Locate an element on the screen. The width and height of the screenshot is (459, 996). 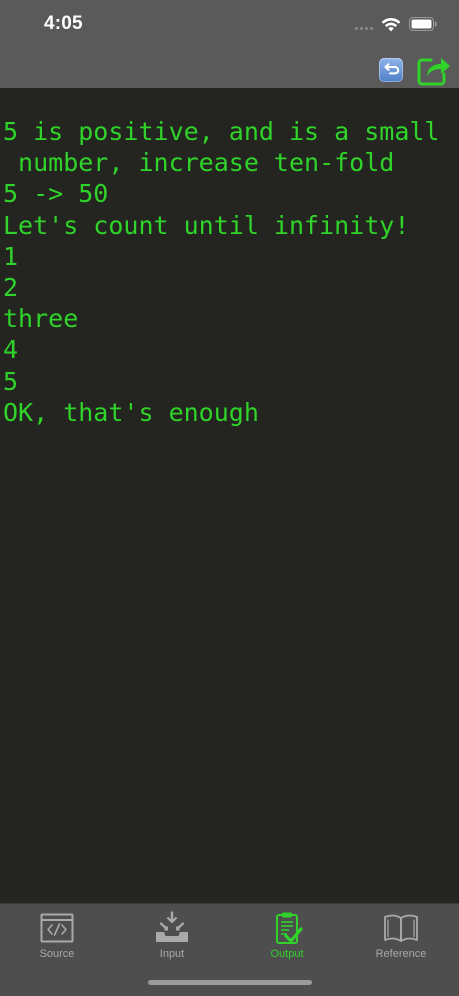
tab-input: Input is located at coordinates (172, 936).